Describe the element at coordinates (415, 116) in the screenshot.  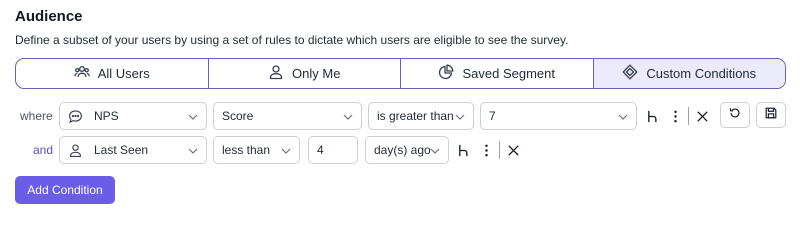
I see `operator-value: is greater than` at that location.